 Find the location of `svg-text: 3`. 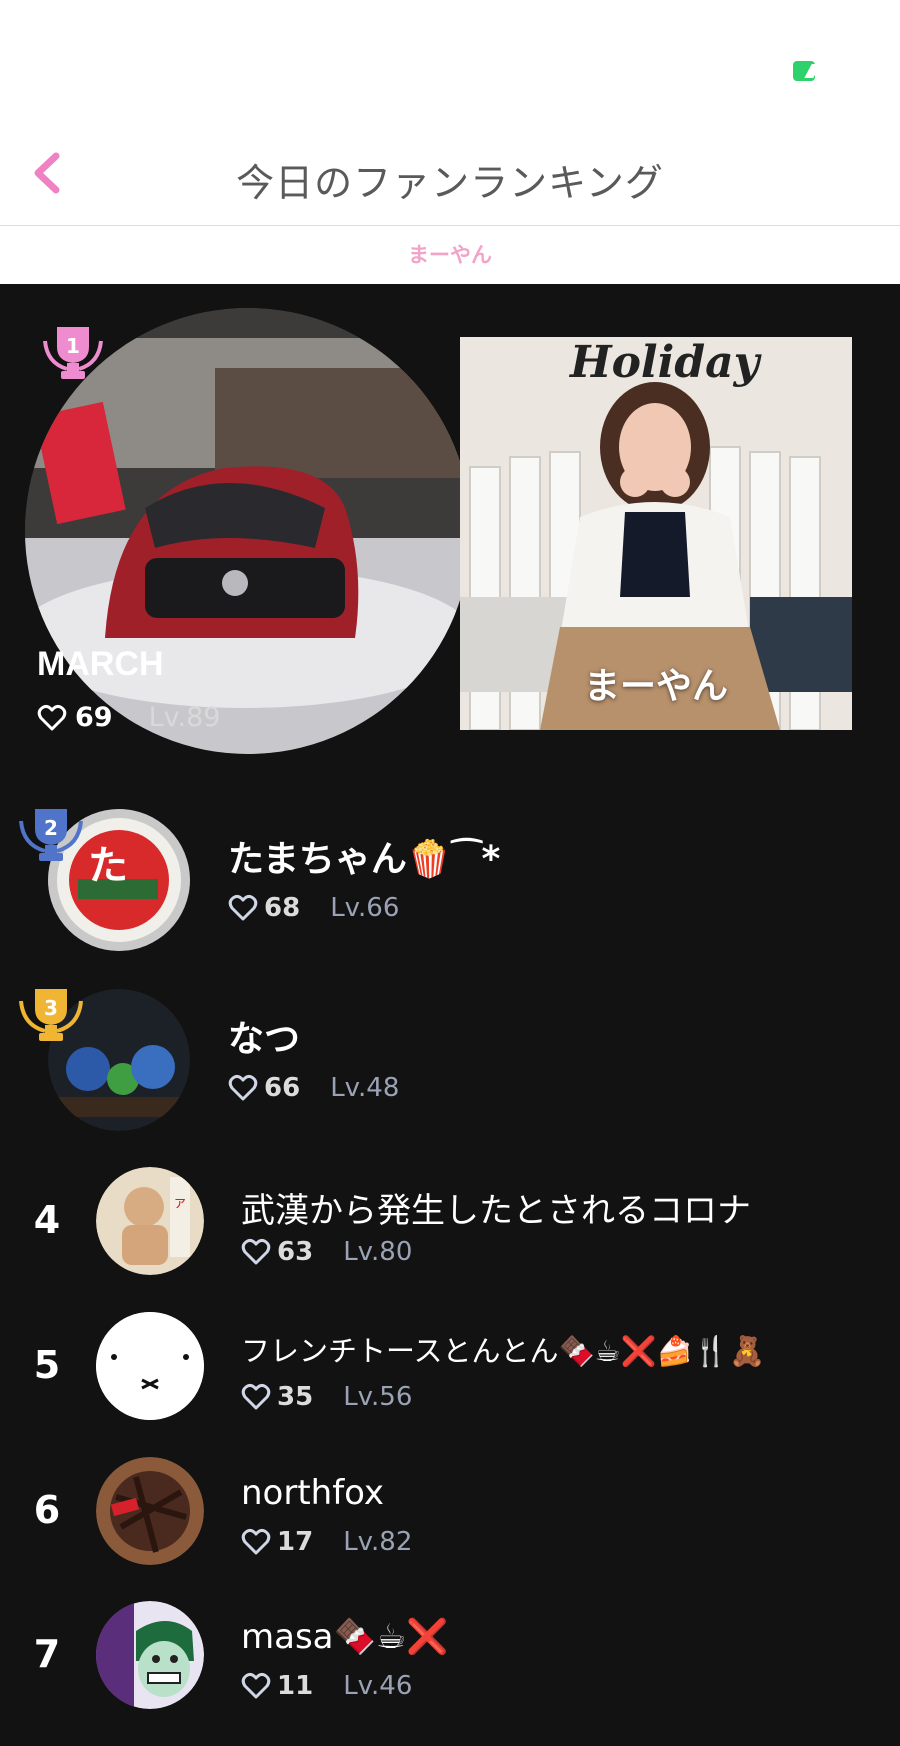

svg-text: 3 is located at coordinates (51, 1008).